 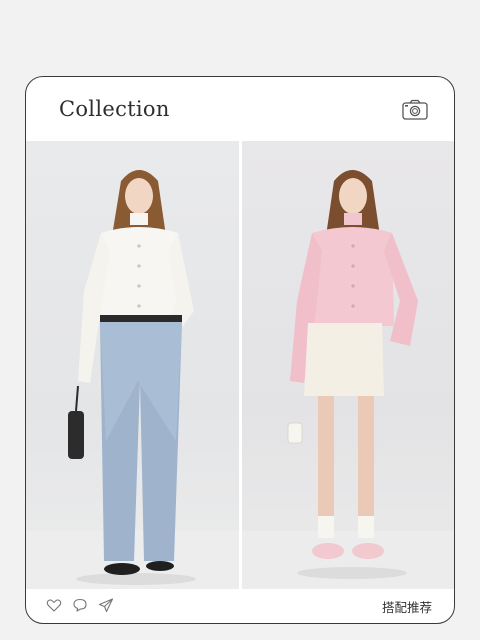 What do you see at coordinates (80, 605) in the screenshot?
I see `comment-icon` at bounding box center [80, 605].